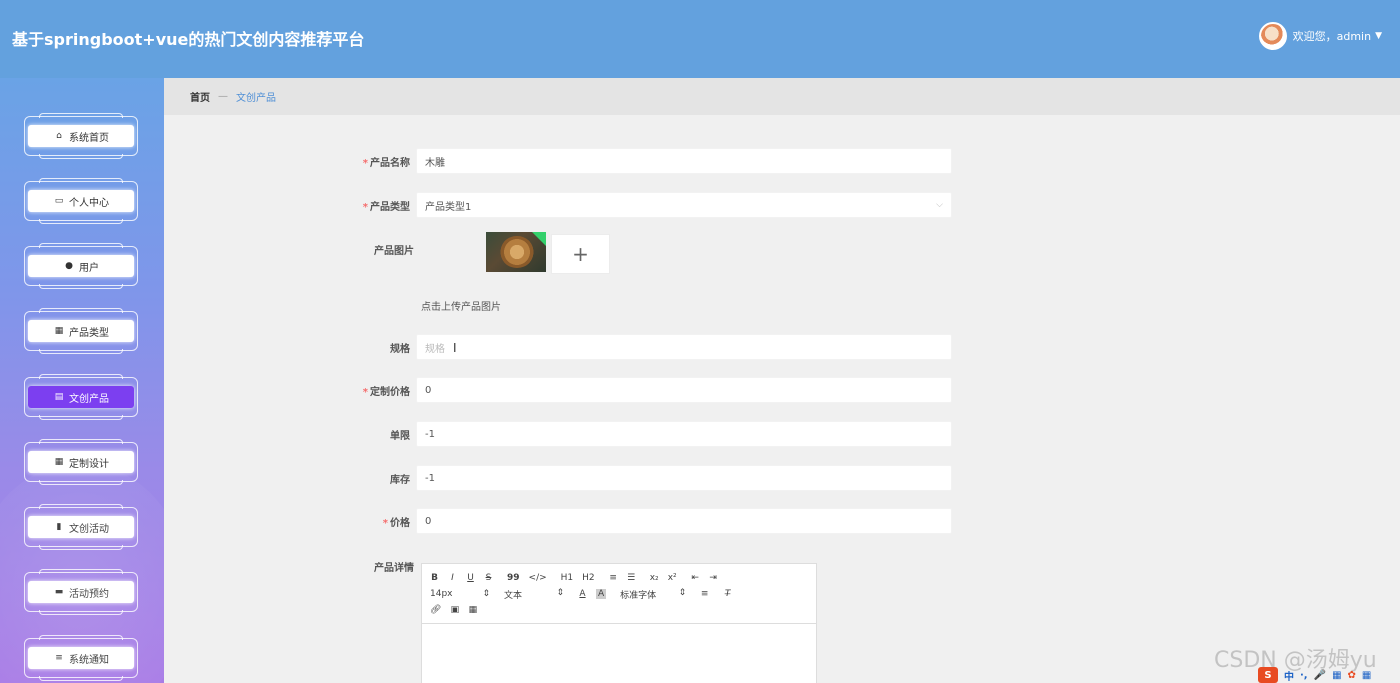  I want to click on ime-tray: S 中 ·, 🎤 ▦ ✿ ▦, so click(1329, 675).